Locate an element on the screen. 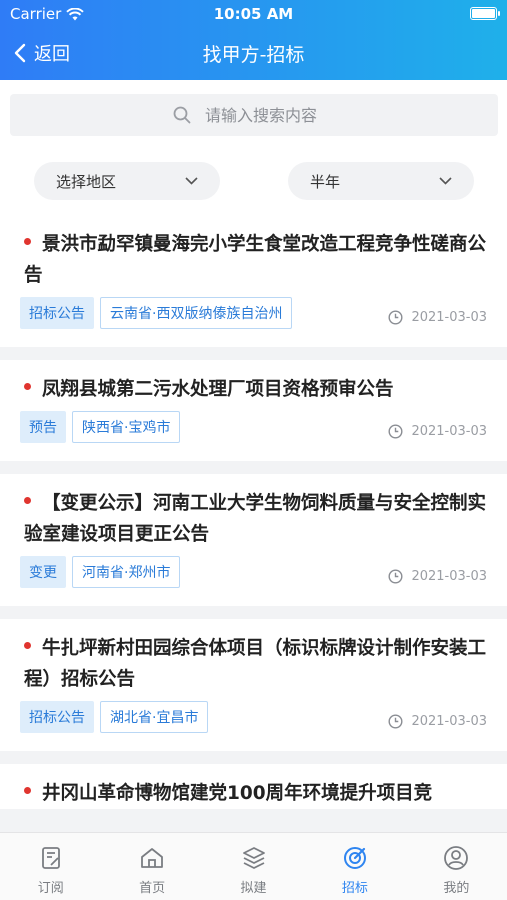 The height and width of the screenshot is (900, 507). region-dropdown-label: 选择地区 is located at coordinates (86, 181).